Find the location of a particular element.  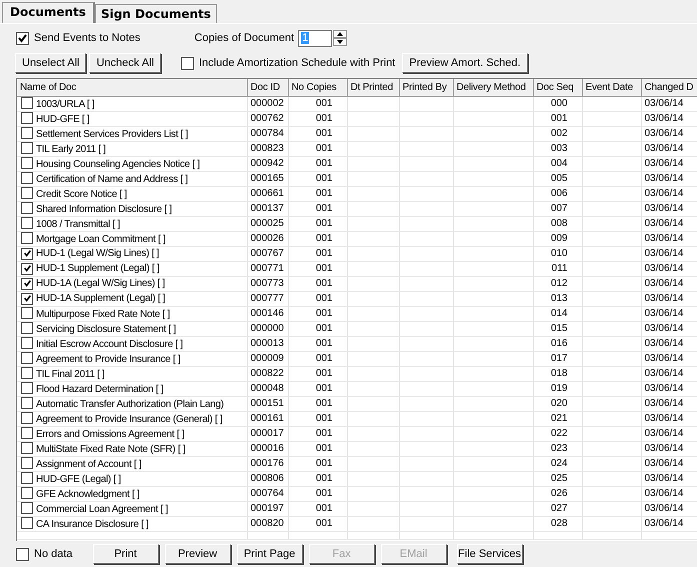

table-cell: 000026 is located at coordinates (267, 238).